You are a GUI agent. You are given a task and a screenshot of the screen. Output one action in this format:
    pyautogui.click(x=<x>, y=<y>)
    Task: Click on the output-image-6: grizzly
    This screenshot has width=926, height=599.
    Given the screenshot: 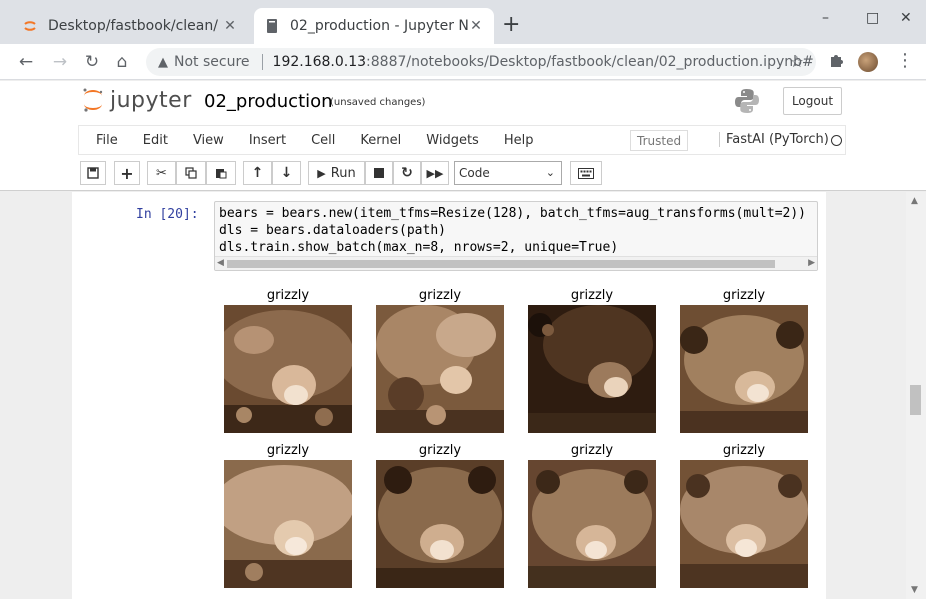 What is the action you would take?
    pyautogui.click(x=440, y=515)
    